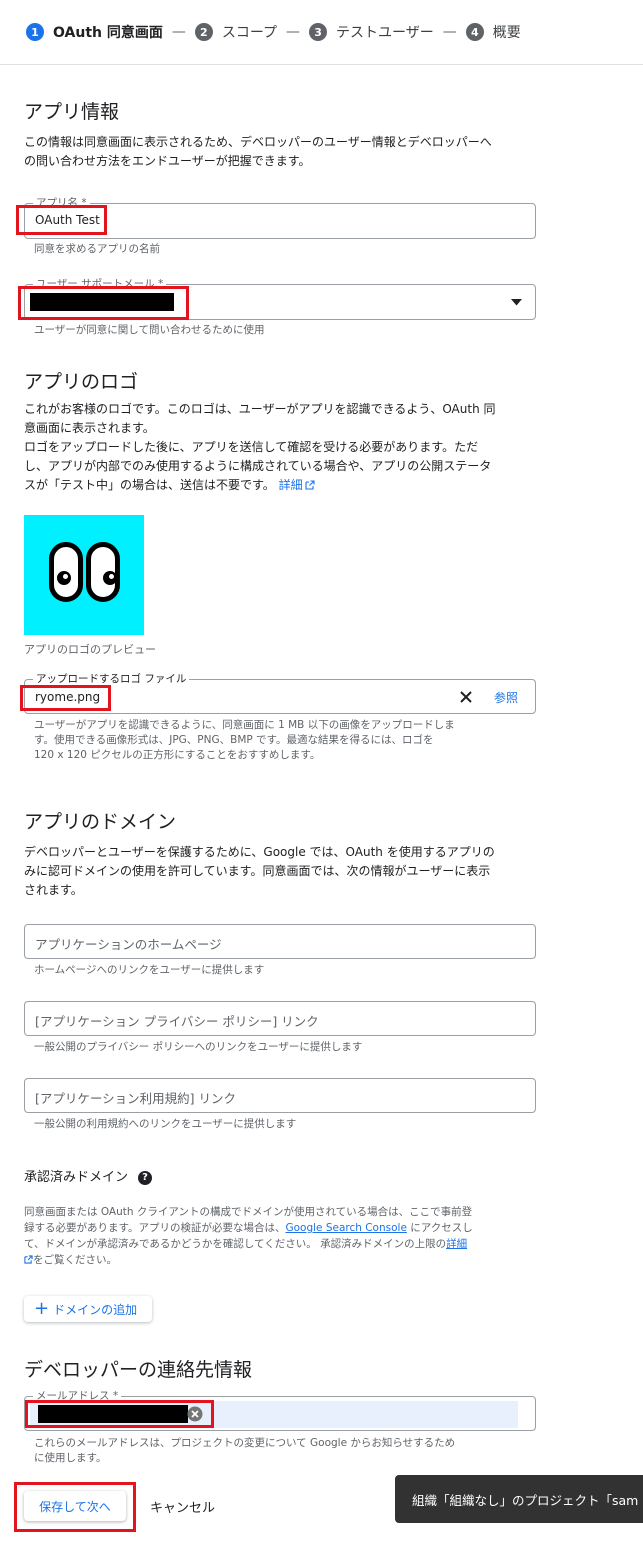  What do you see at coordinates (81, 382) in the screenshot?
I see `app-logo-title: アプリのロゴ` at bounding box center [81, 382].